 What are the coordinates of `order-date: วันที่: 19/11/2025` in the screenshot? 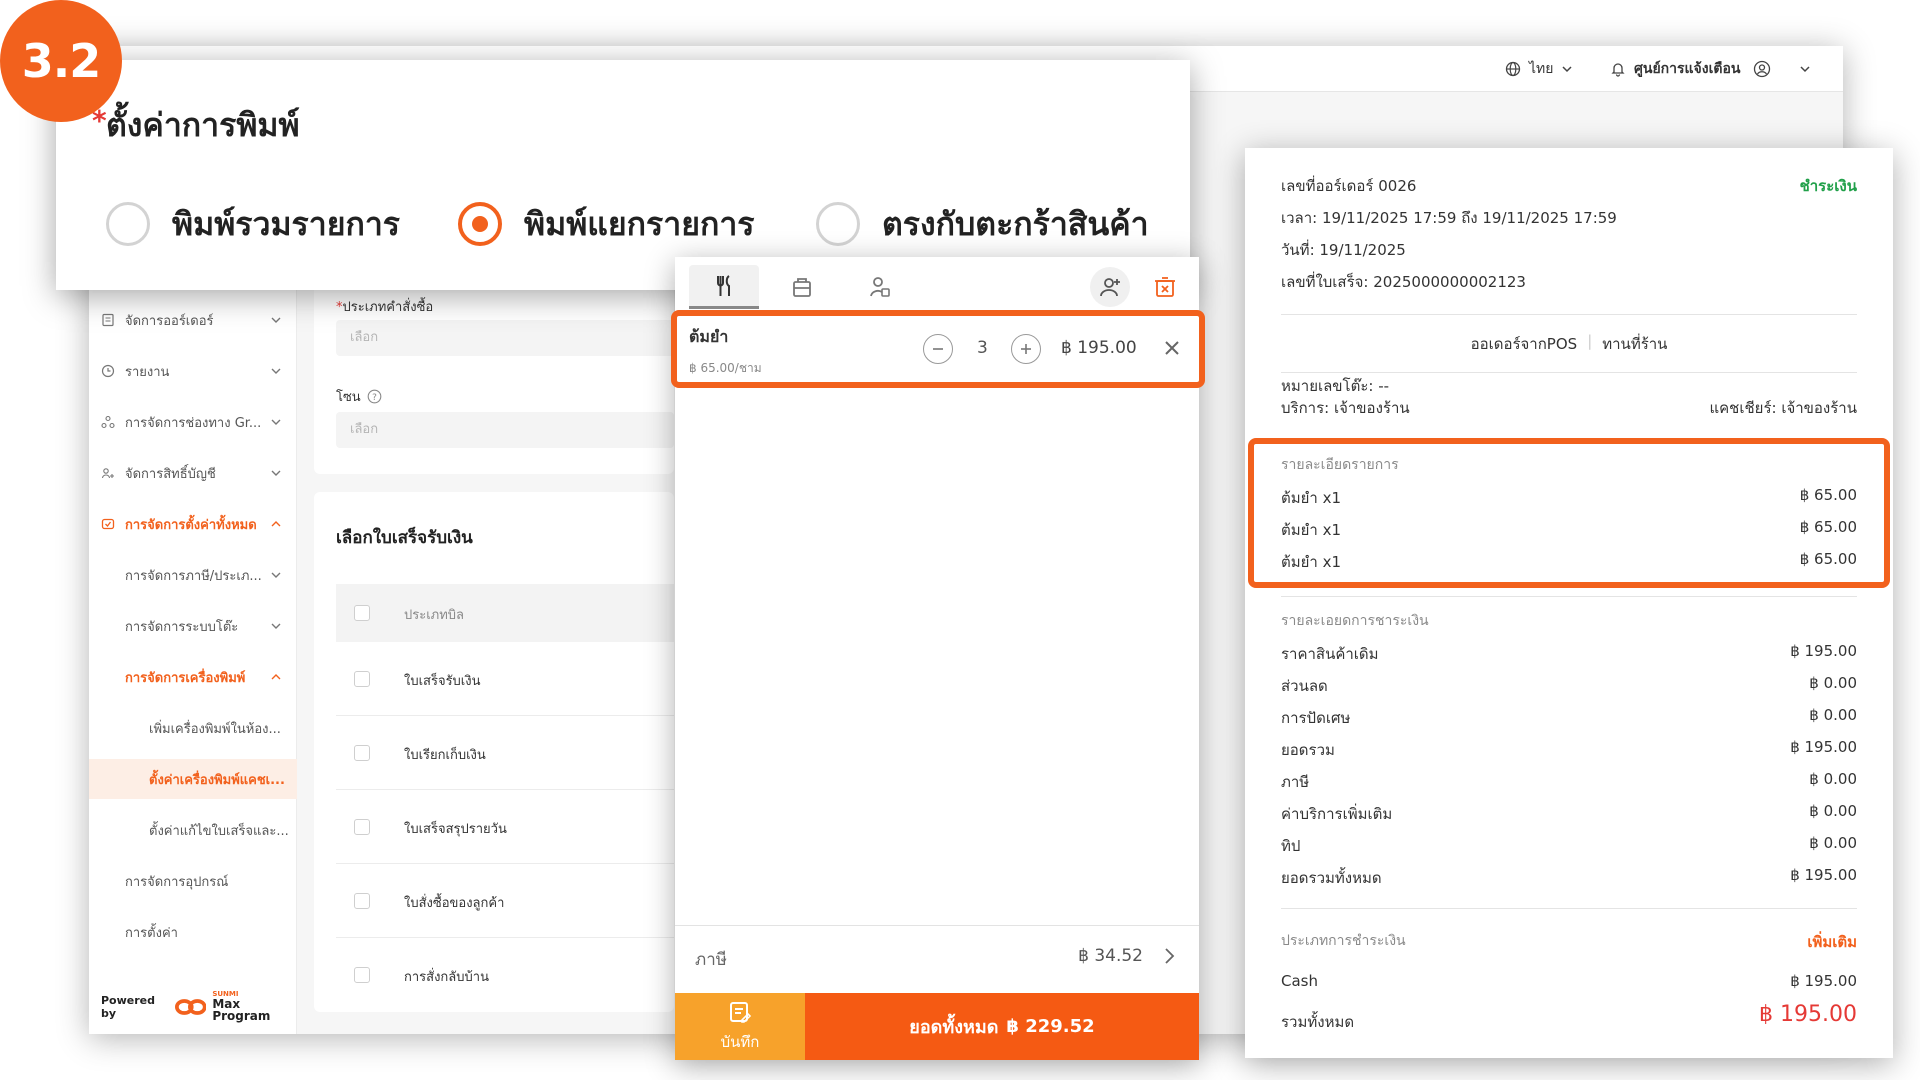 It's located at (1343, 250).